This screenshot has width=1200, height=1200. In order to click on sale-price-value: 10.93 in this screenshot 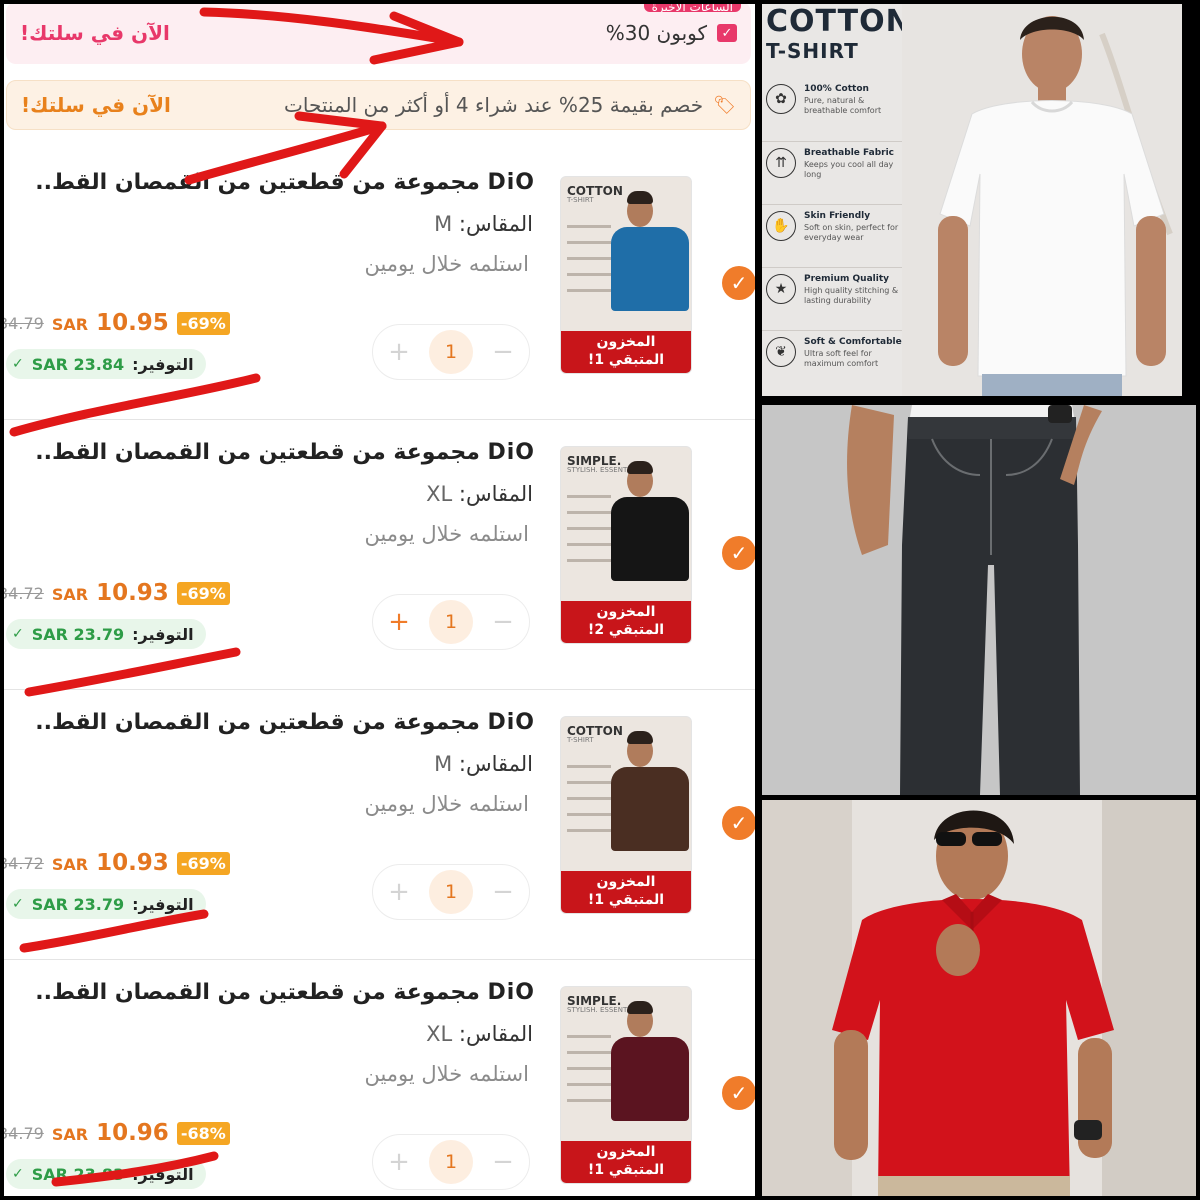, I will do `click(132, 863)`.